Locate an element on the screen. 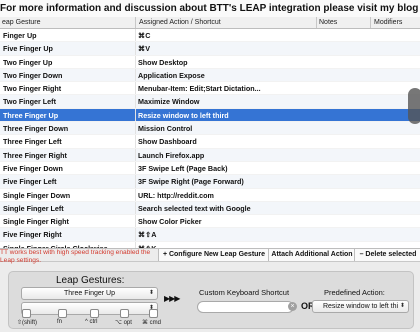  action-cell: Show Dashboard is located at coordinates (167, 142).